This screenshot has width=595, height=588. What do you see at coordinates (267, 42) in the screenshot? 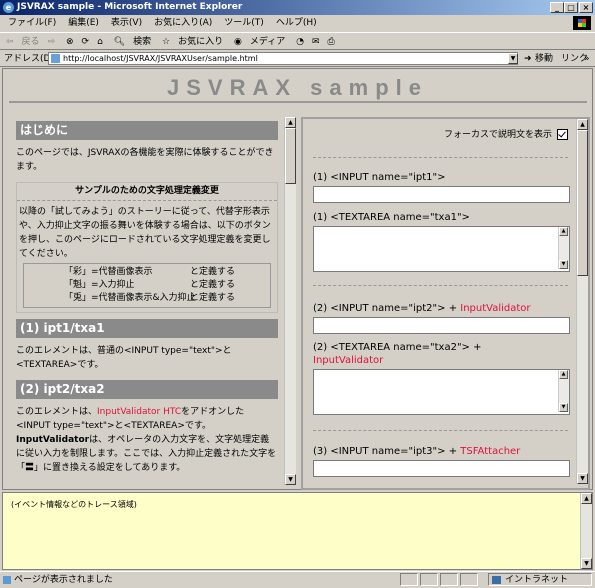
I see `media-button: メディア` at bounding box center [267, 42].